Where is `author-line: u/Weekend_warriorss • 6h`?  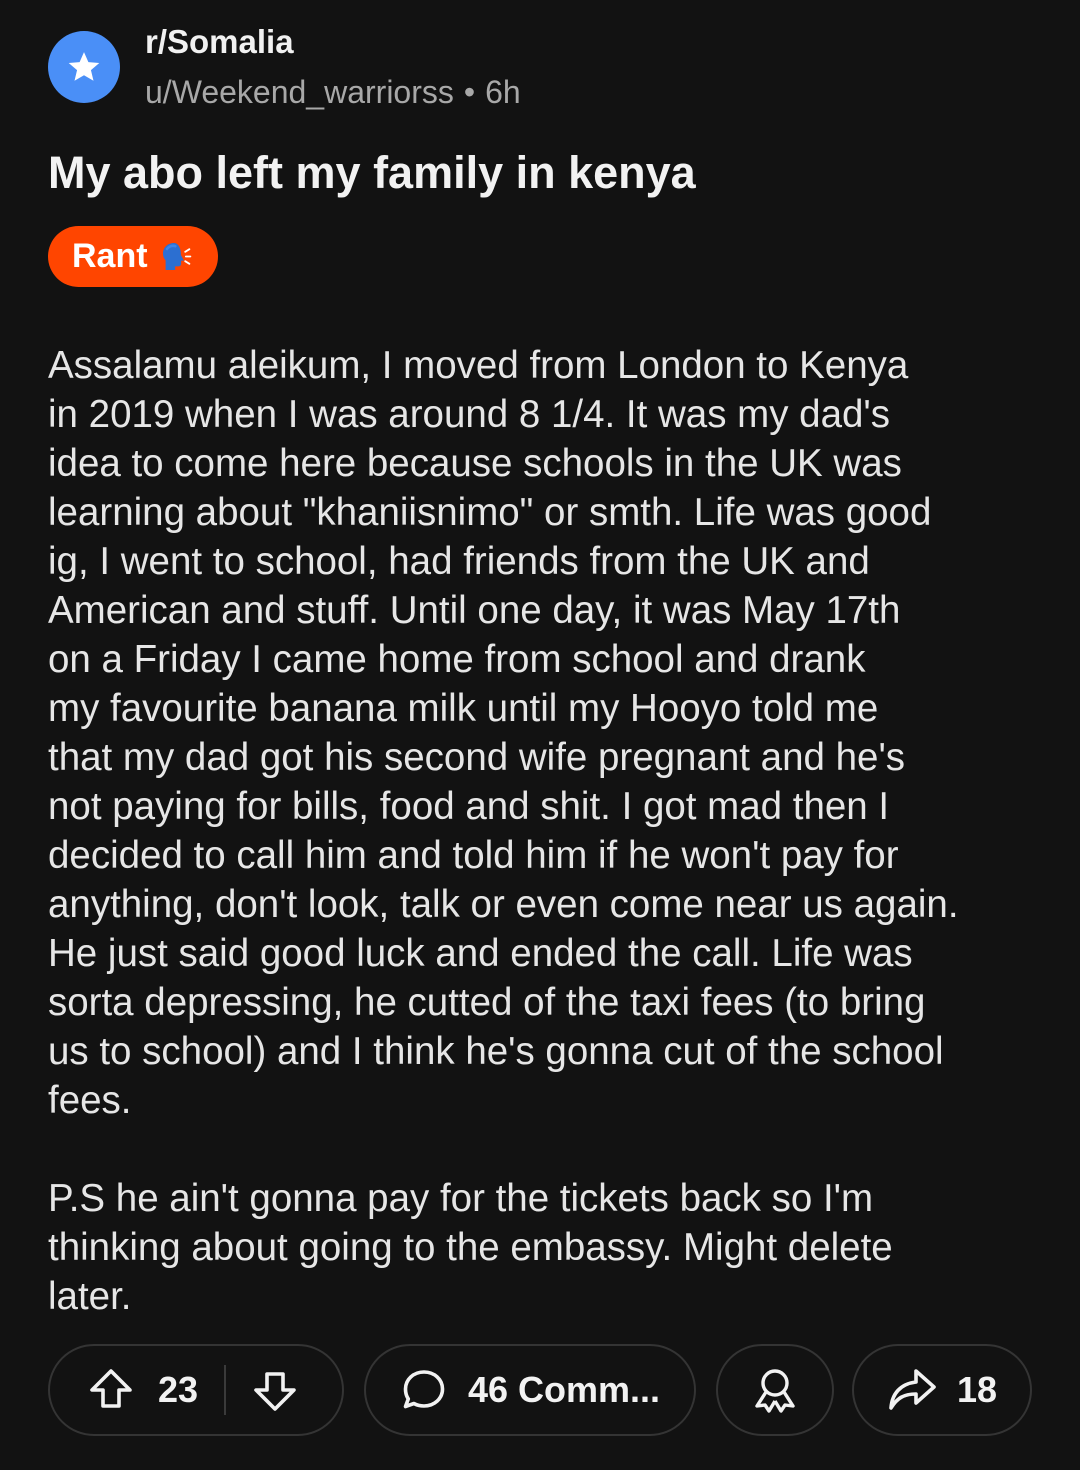 author-line: u/Weekend_warriorss • 6h is located at coordinates (333, 92).